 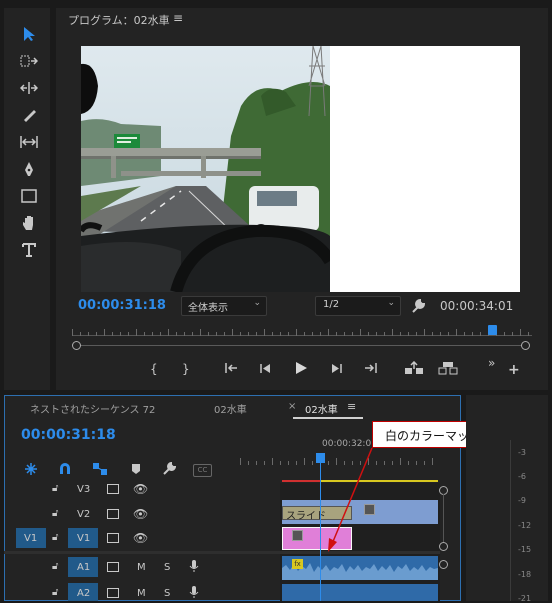 What do you see at coordinates (525, 345) in the screenshot?
I see `zoom-bar-right-handle` at bounding box center [525, 345].